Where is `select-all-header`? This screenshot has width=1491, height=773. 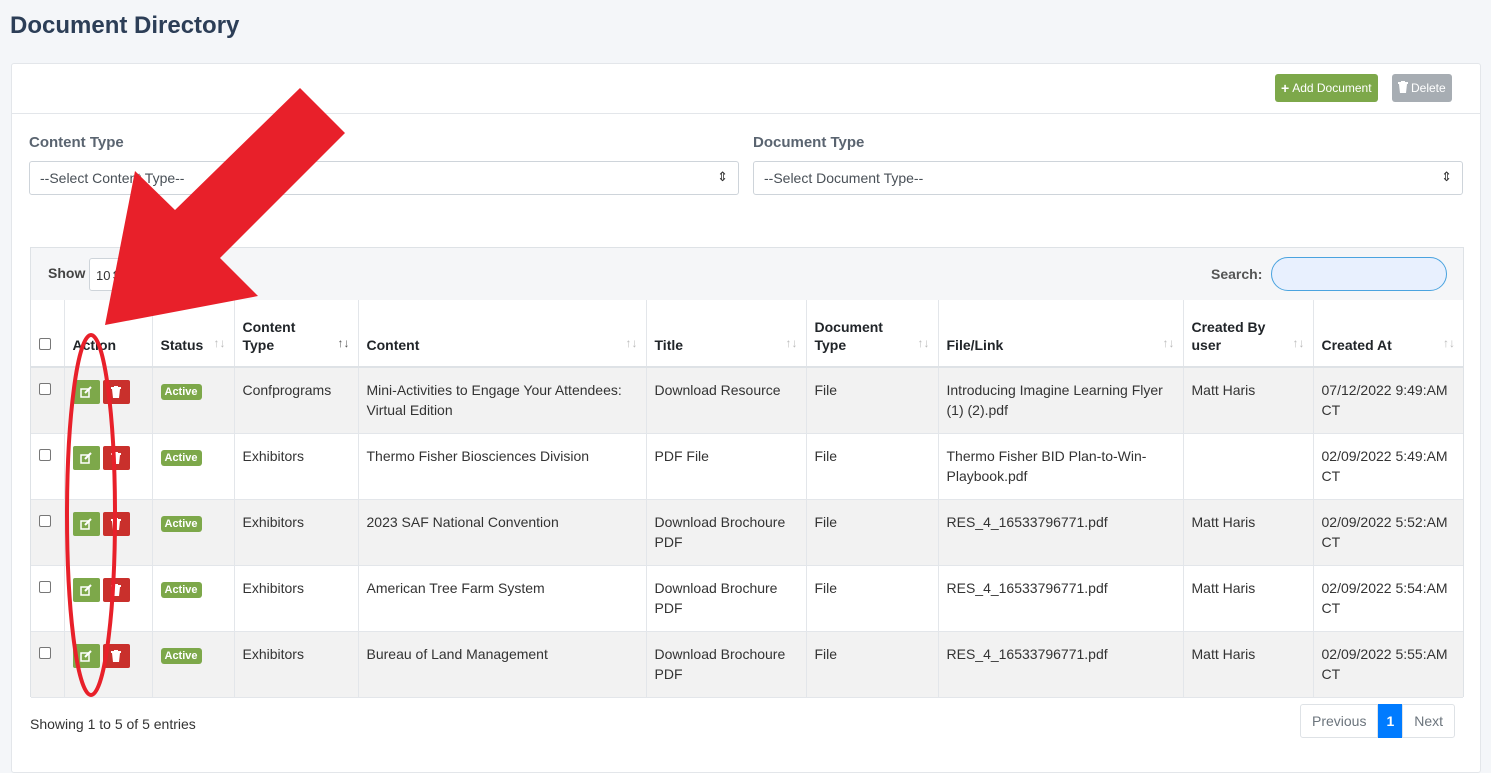 select-all-header is located at coordinates (47, 334).